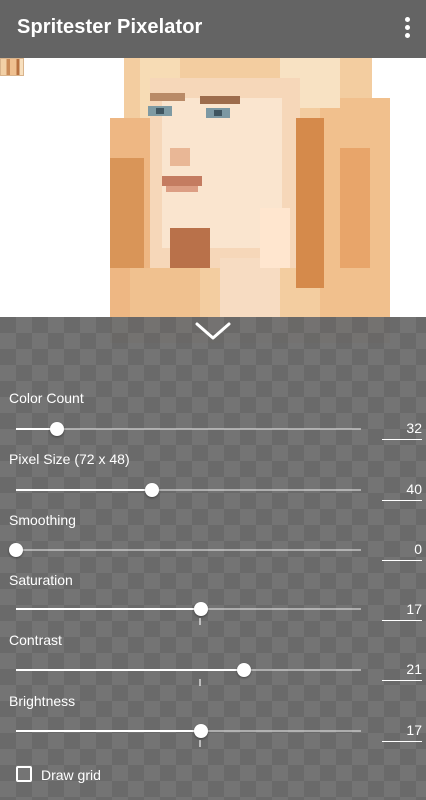  What do you see at coordinates (402, 732) in the screenshot?
I see `brightness-value: 17` at bounding box center [402, 732].